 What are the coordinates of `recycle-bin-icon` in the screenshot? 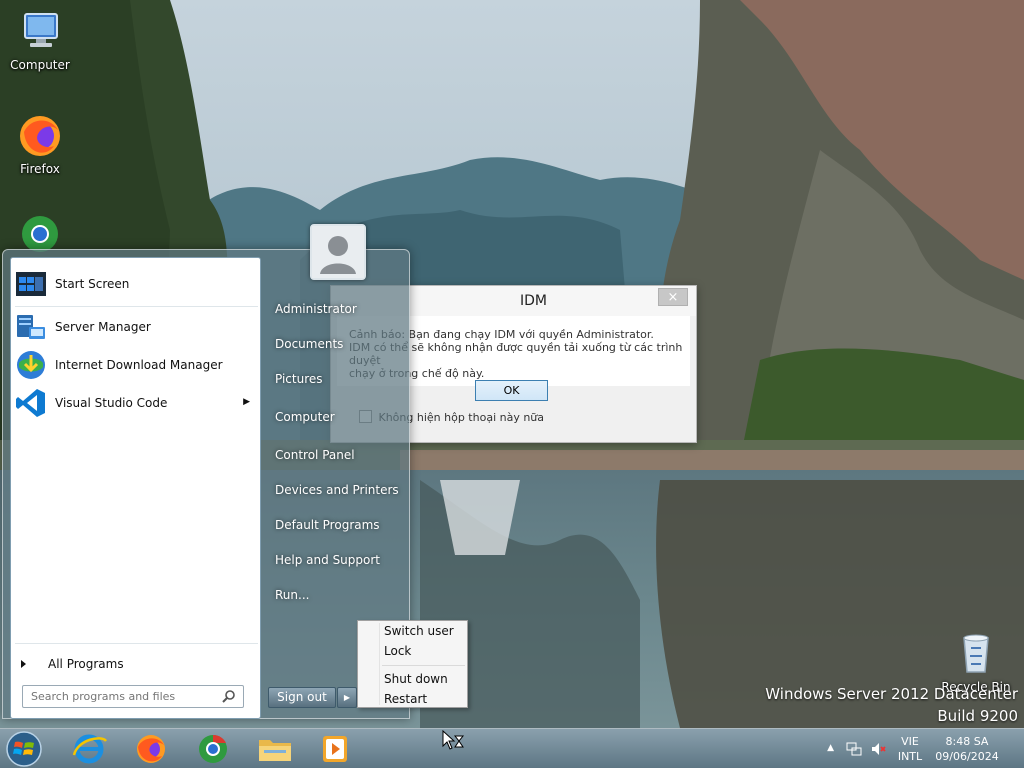 It's located at (976, 654).